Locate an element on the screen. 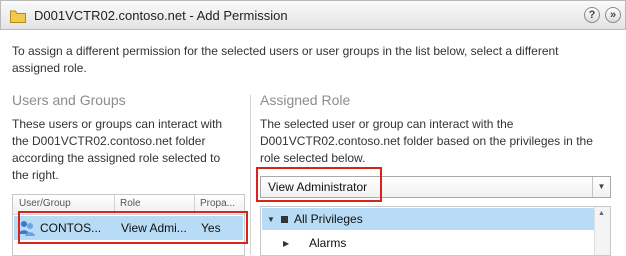 This screenshot has width=626, height=256. close-button: » is located at coordinates (613, 15).